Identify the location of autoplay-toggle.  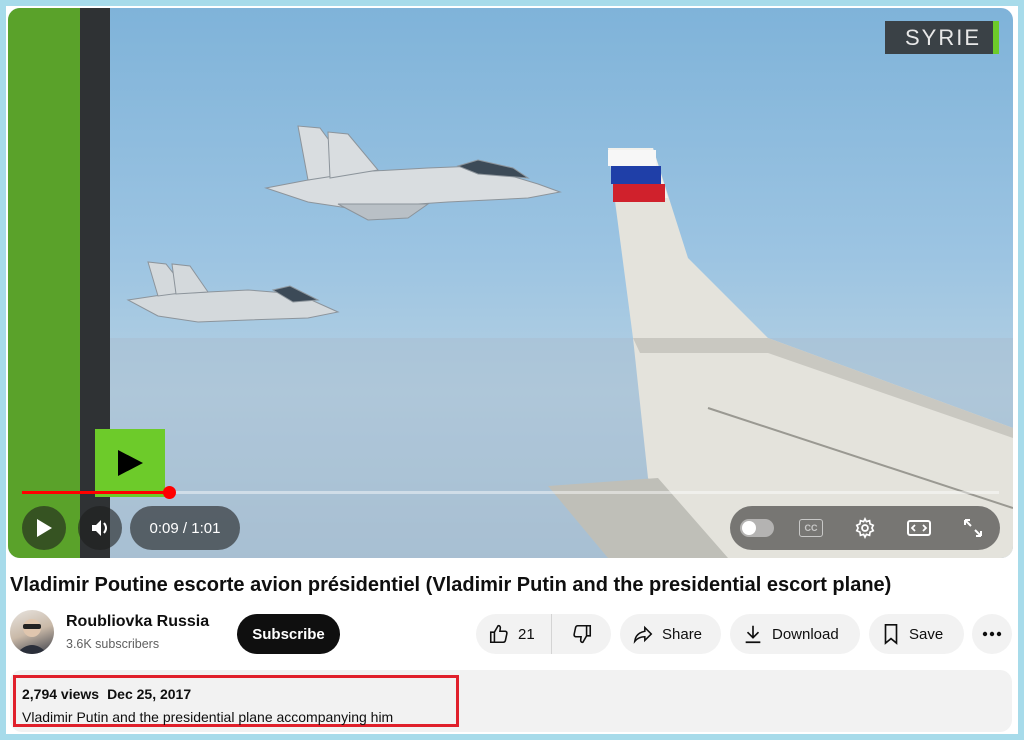
(757, 528).